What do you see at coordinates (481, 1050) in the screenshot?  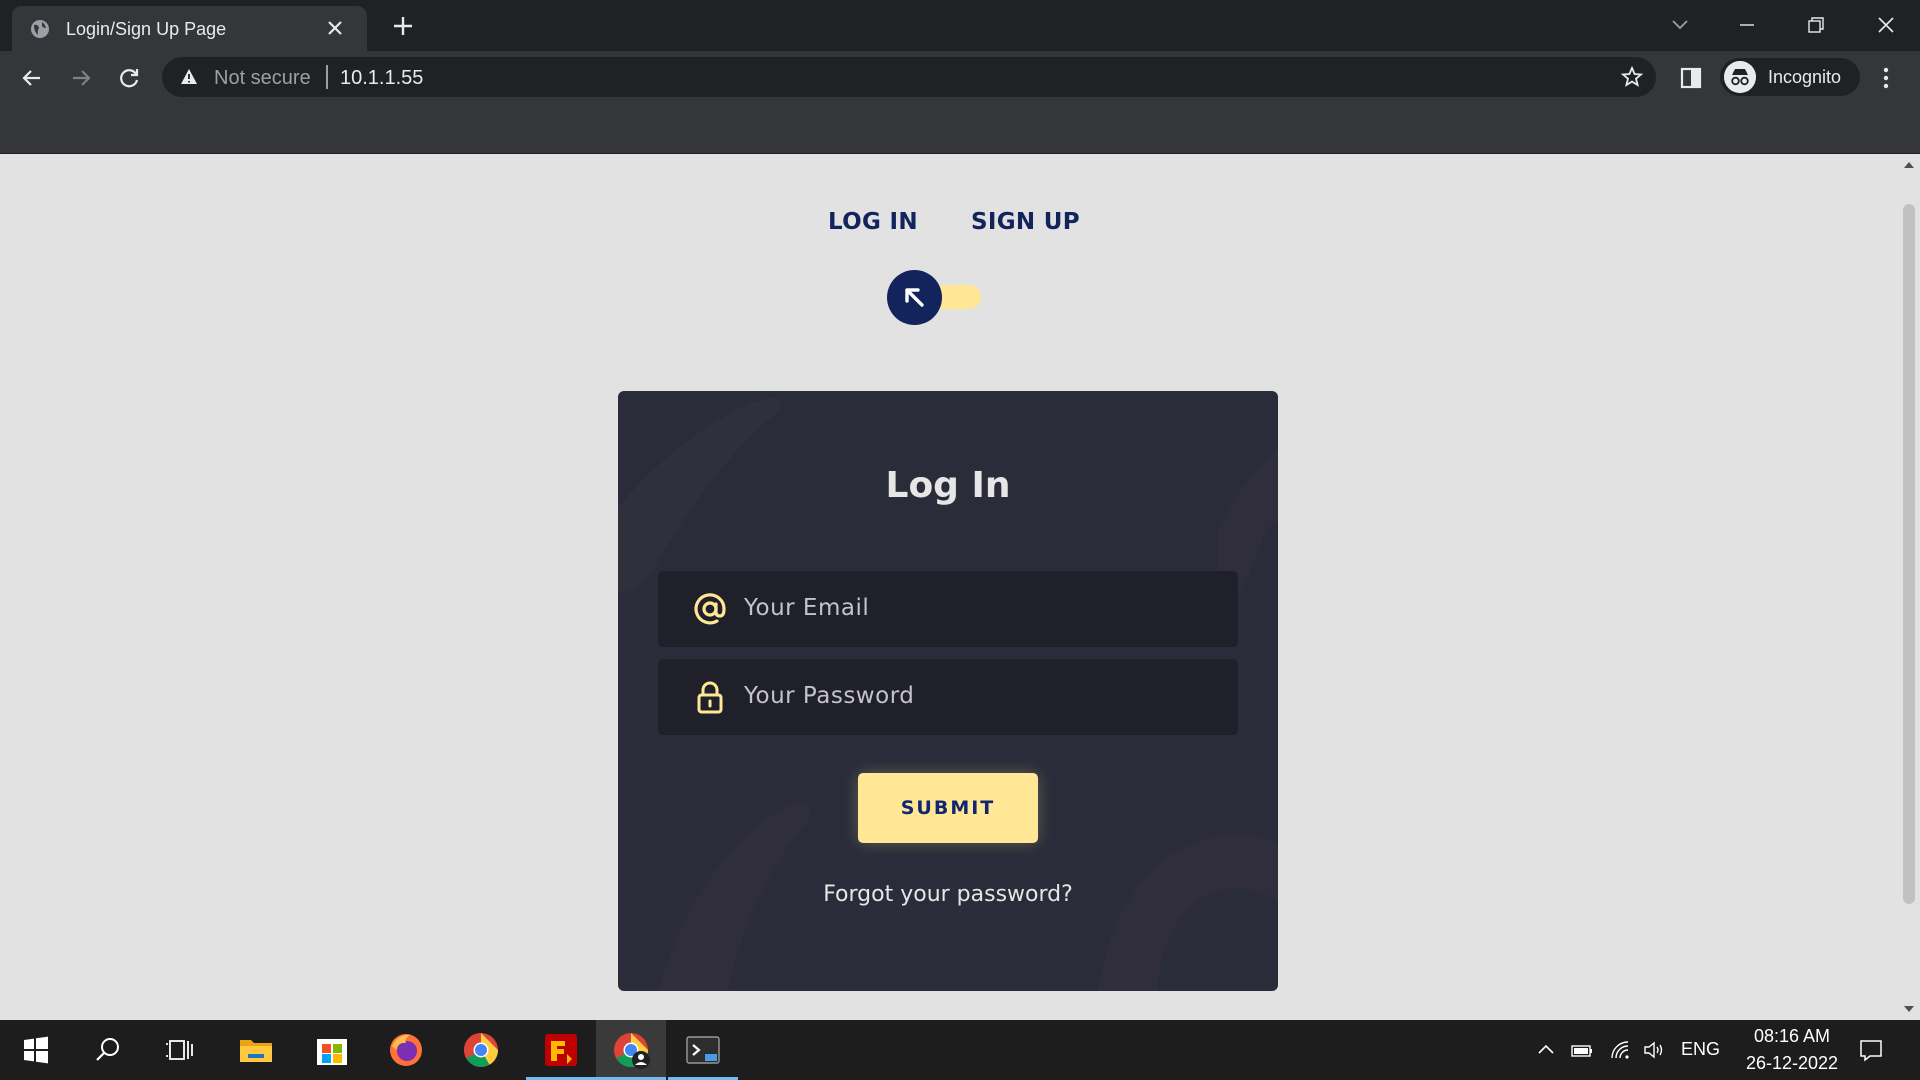 I see `chrome-icon` at bounding box center [481, 1050].